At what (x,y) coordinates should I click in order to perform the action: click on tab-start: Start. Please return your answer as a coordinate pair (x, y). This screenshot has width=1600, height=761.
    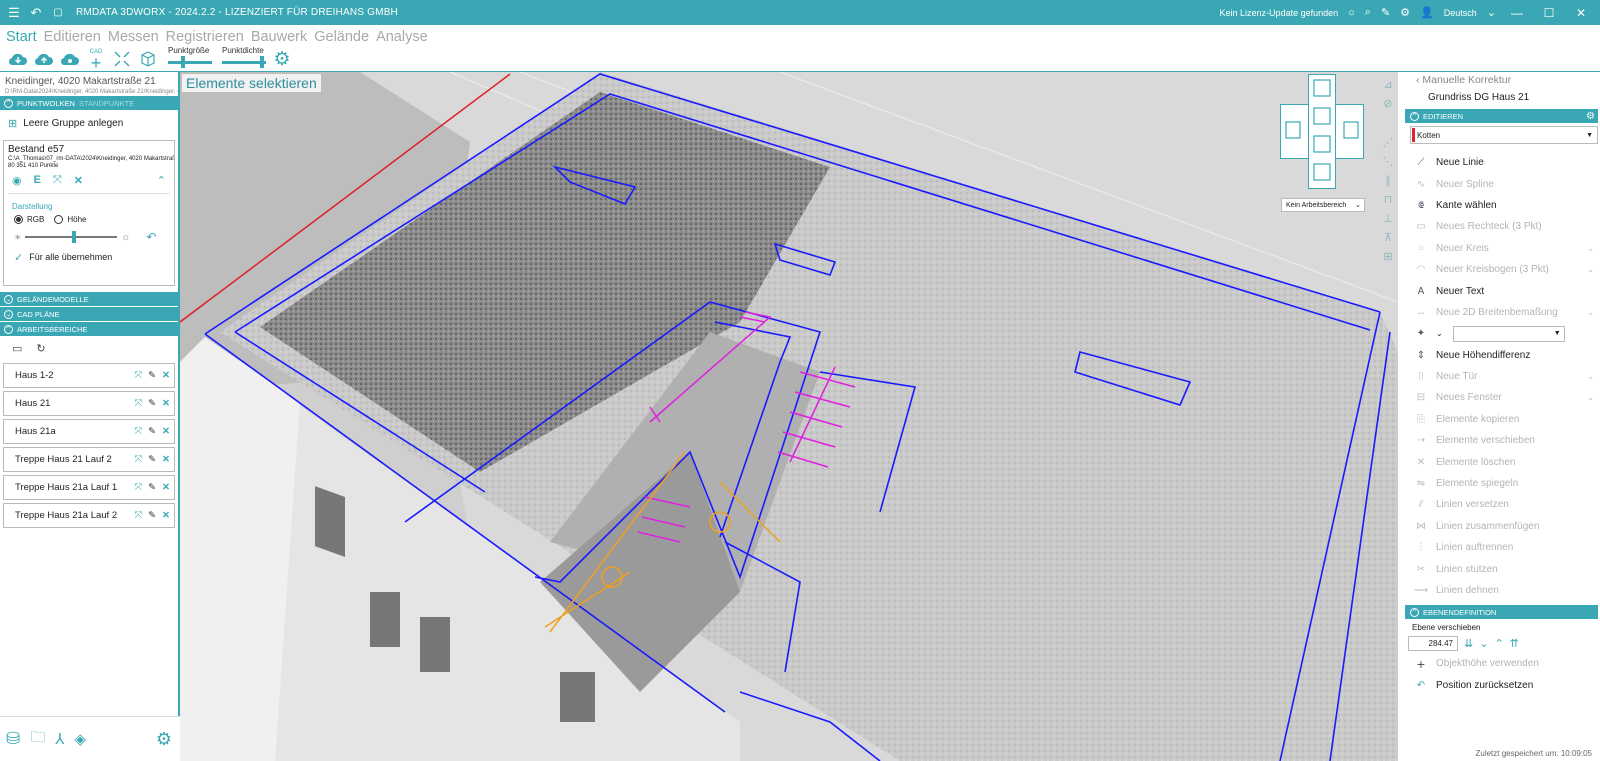
    Looking at the image, I should click on (21, 37).